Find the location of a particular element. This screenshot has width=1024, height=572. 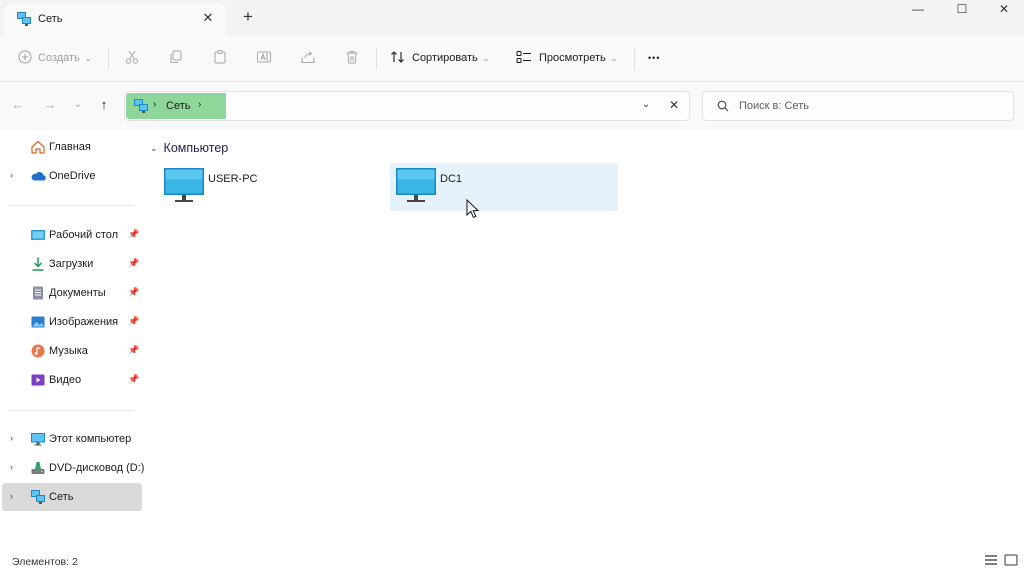

sidebar-item-label: DVD-дисковод (D:) is located at coordinates (97, 468).